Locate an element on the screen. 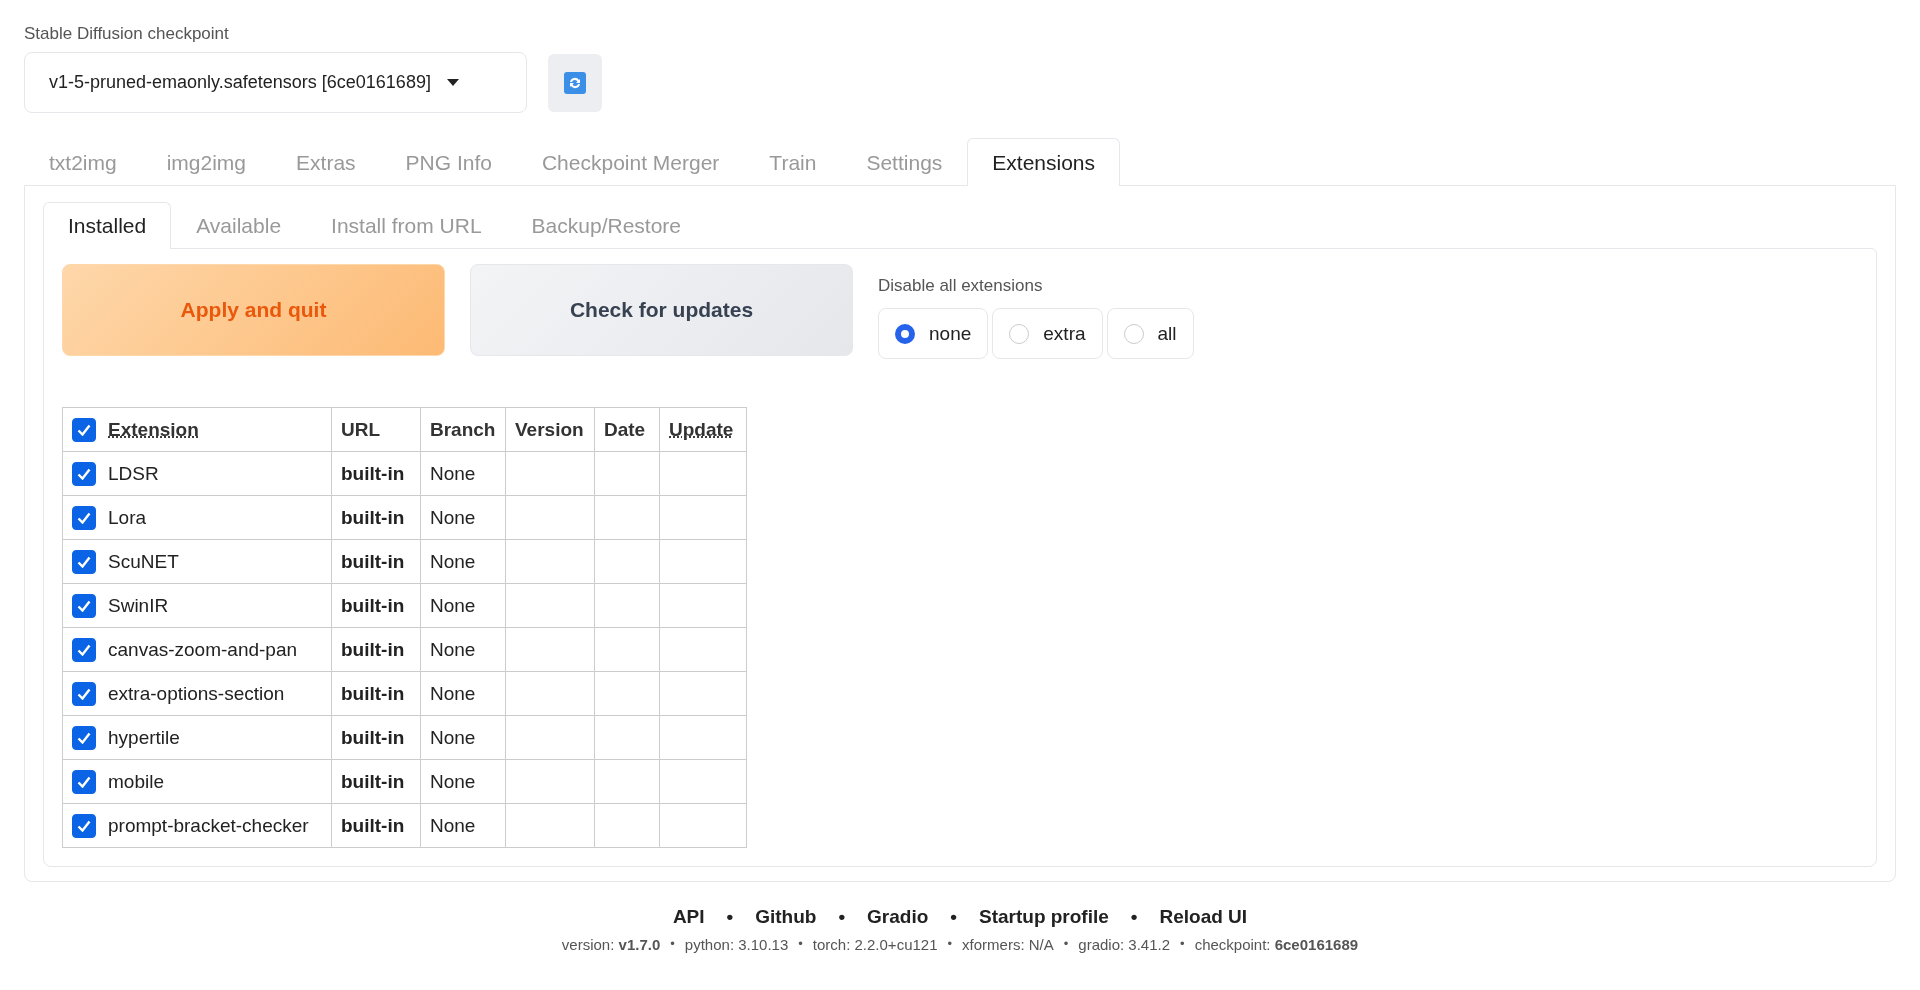 The height and width of the screenshot is (990, 1920). version-info: version: v1.7.0 is located at coordinates (611, 944).